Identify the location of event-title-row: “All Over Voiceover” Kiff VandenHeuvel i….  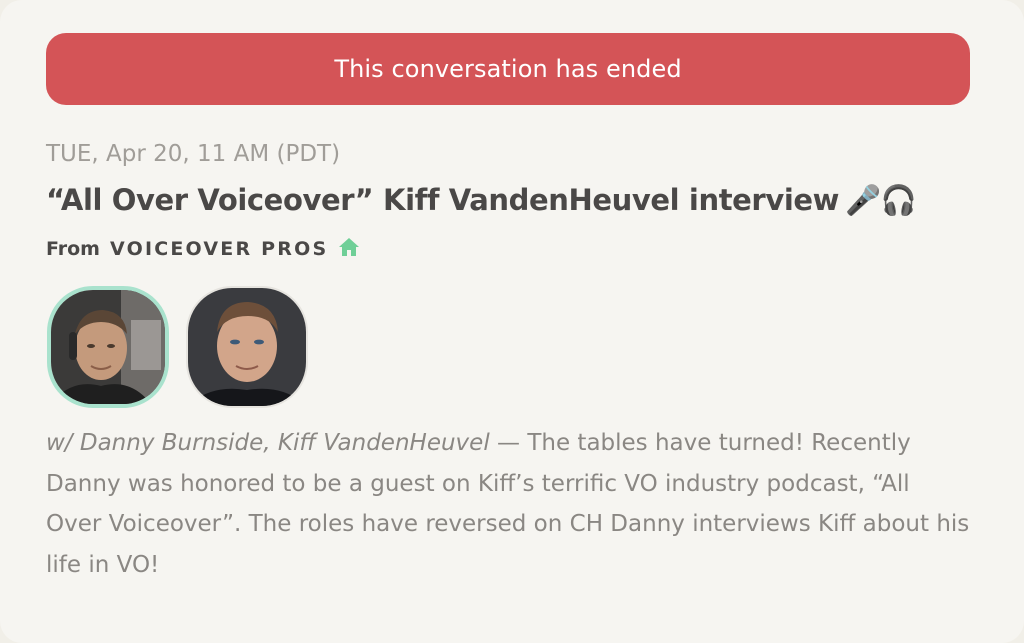
(481, 200).